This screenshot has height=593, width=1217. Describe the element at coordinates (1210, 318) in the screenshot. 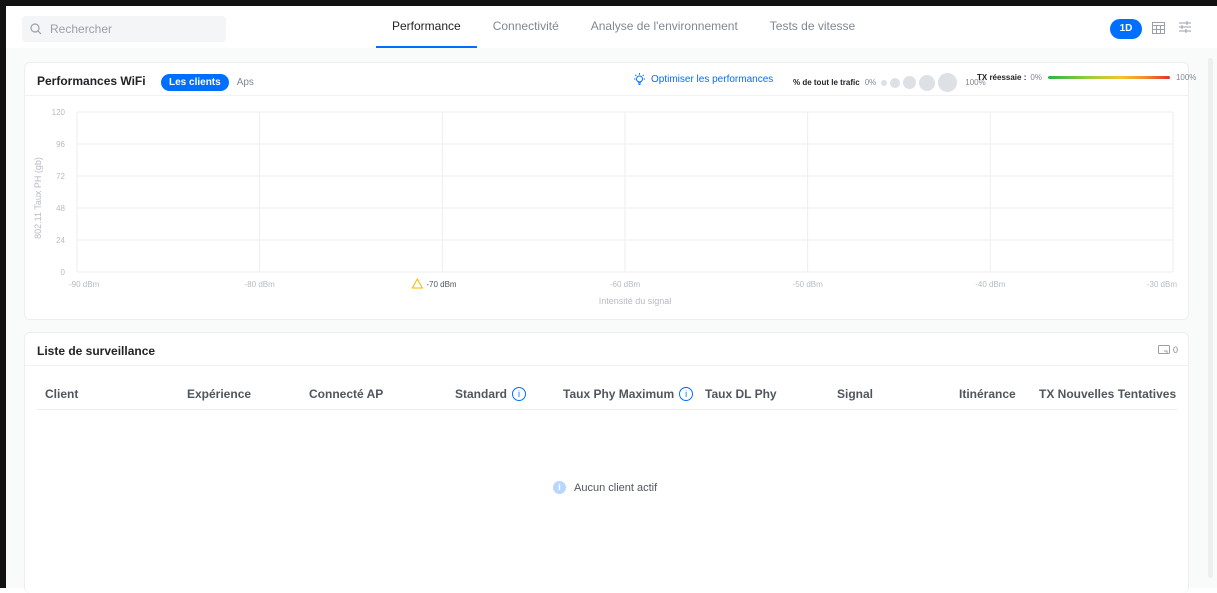

I see `vertical-scrollbar` at that location.